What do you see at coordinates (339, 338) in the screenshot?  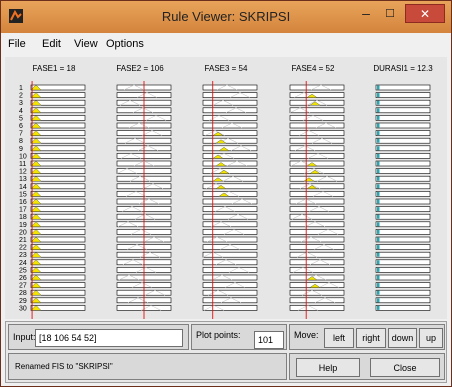 I see `move-left-button: left` at bounding box center [339, 338].